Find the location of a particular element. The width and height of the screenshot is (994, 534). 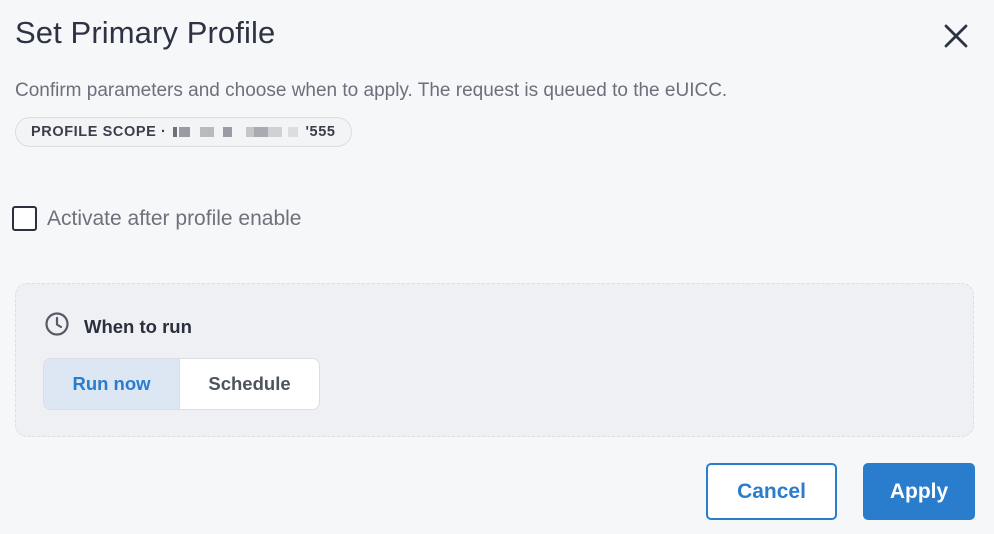

activate-after-enable-label: Activate after profile enable is located at coordinates (174, 218).